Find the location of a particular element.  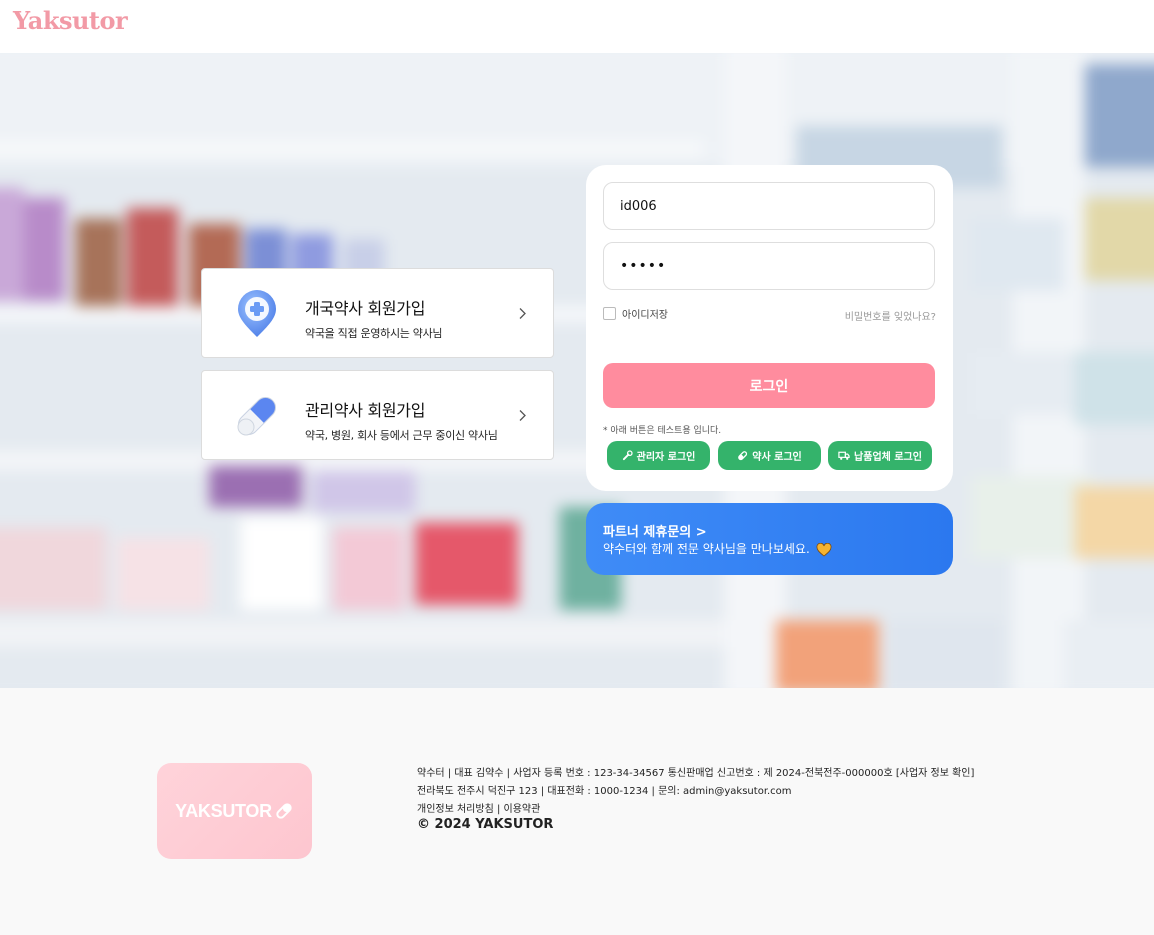

pharmacist-login-label: 약사 로그인 is located at coordinates (777, 457).